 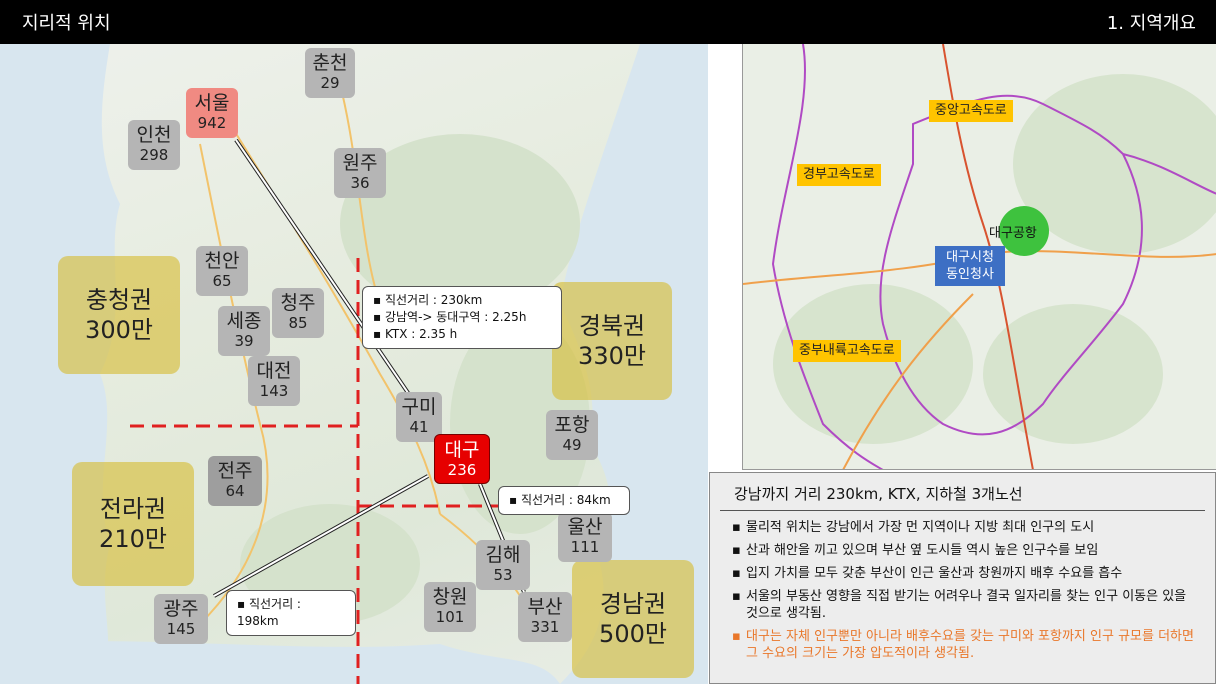 What do you see at coordinates (235, 481) in the screenshot?
I see `city-jeonju: 전주 64` at bounding box center [235, 481].